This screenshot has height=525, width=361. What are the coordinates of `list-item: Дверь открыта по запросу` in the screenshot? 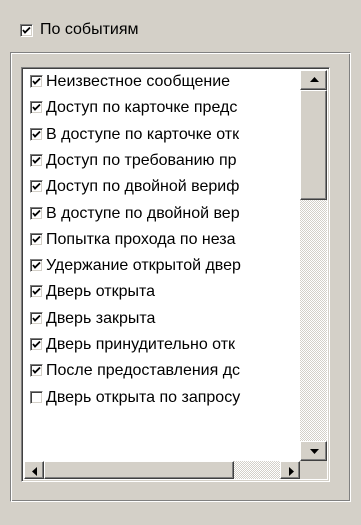 It's located at (161, 397).